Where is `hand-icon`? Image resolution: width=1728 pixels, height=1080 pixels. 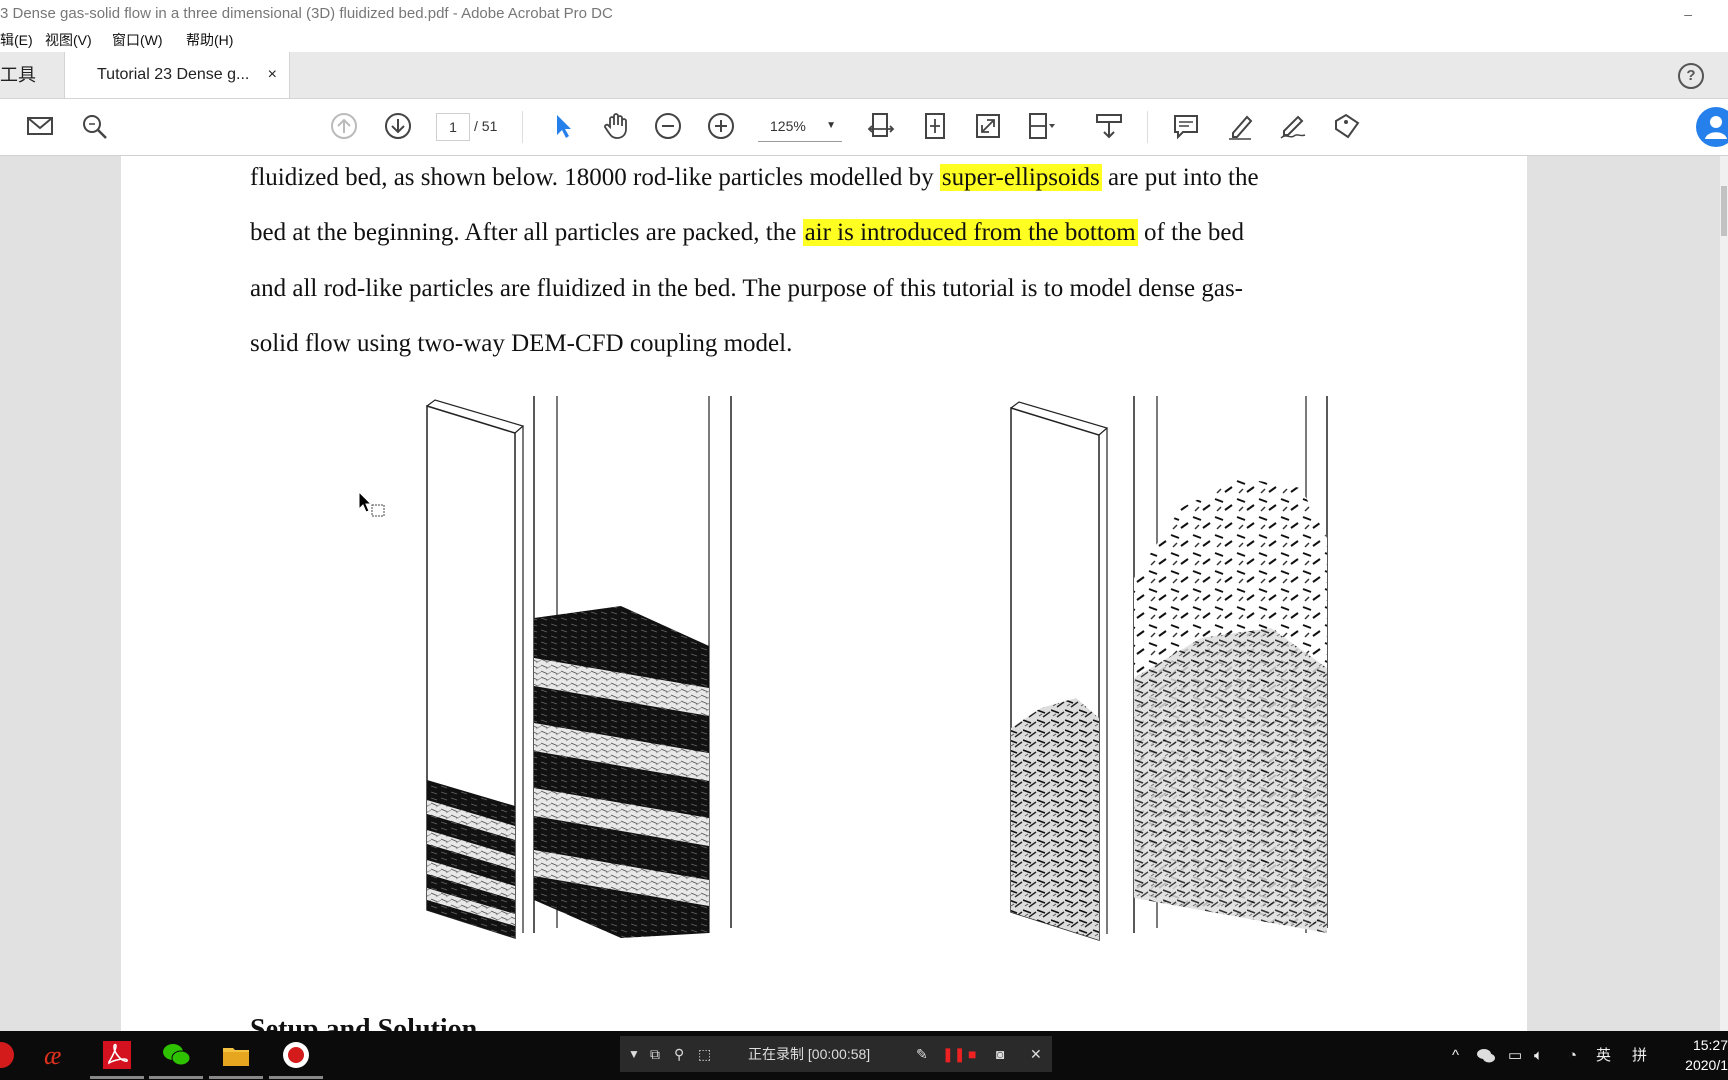 hand-icon is located at coordinates (616, 126).